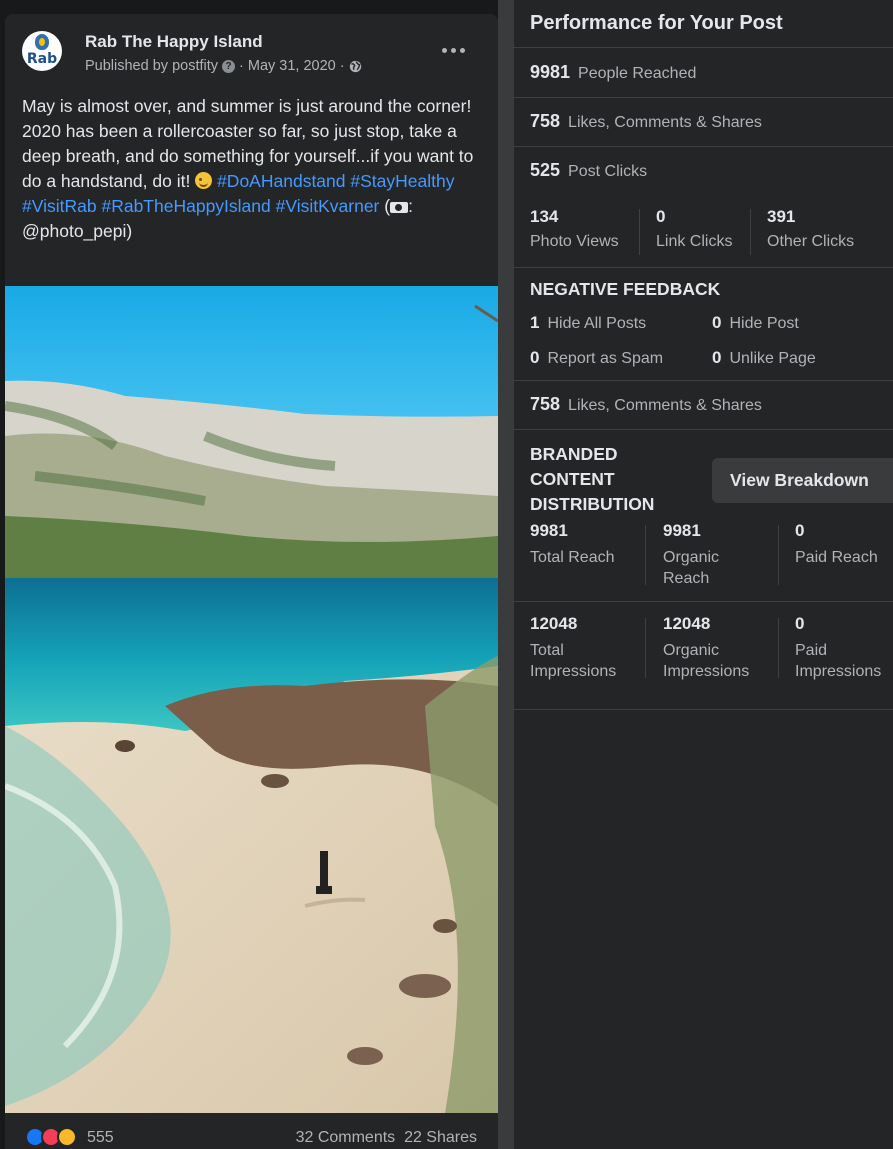 The image size is (893, 1149). I want to click on engagement-repeat-stat: 758 Likes, Comments & Shares, so click(646, 404).